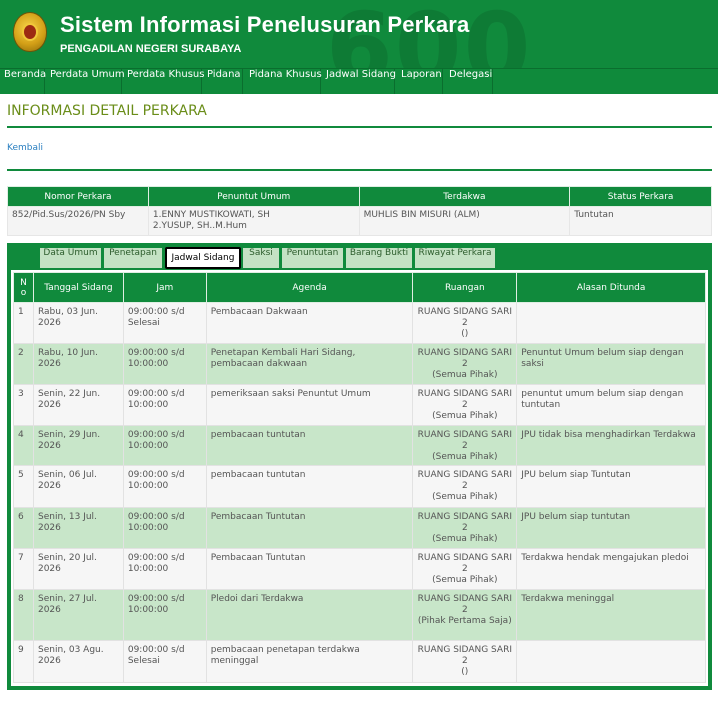  Describe the element at coordinates (30, 32) in the screenshot. I see `court-emblem-icon` at that location.